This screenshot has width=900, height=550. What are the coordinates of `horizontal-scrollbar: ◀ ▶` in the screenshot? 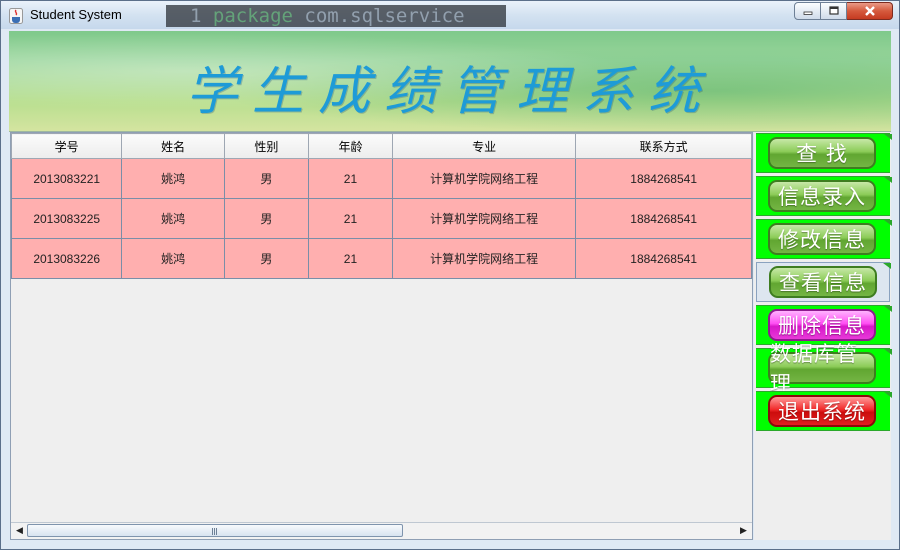 It's located at (381, 530).